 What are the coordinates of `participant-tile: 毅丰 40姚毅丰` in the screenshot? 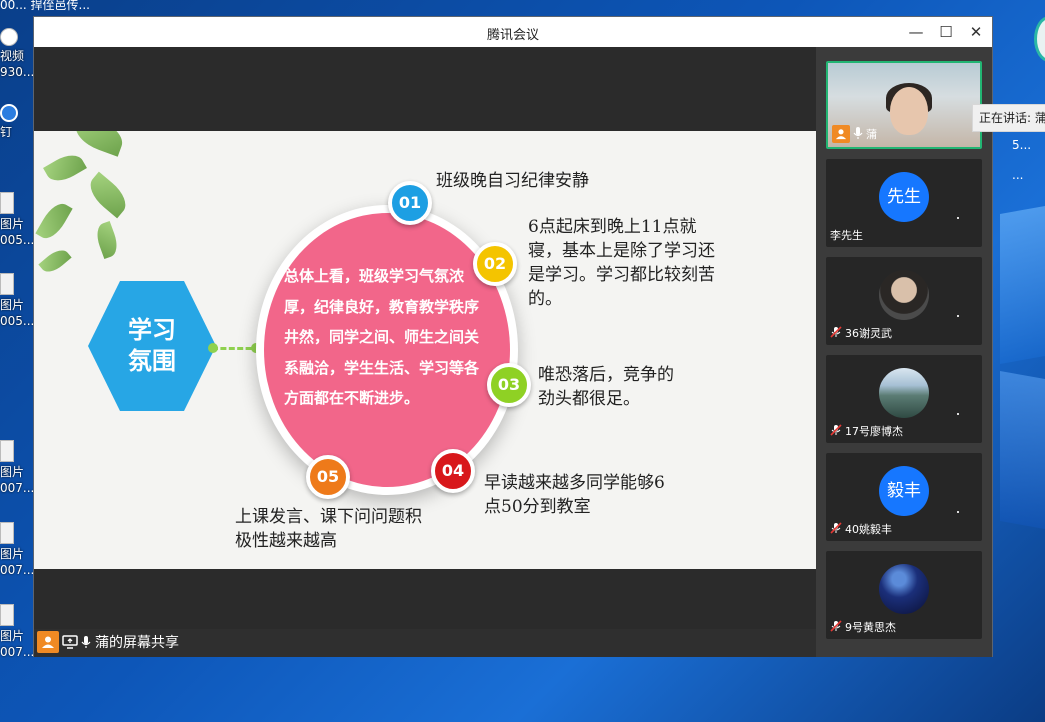 It's located at (904, 497).